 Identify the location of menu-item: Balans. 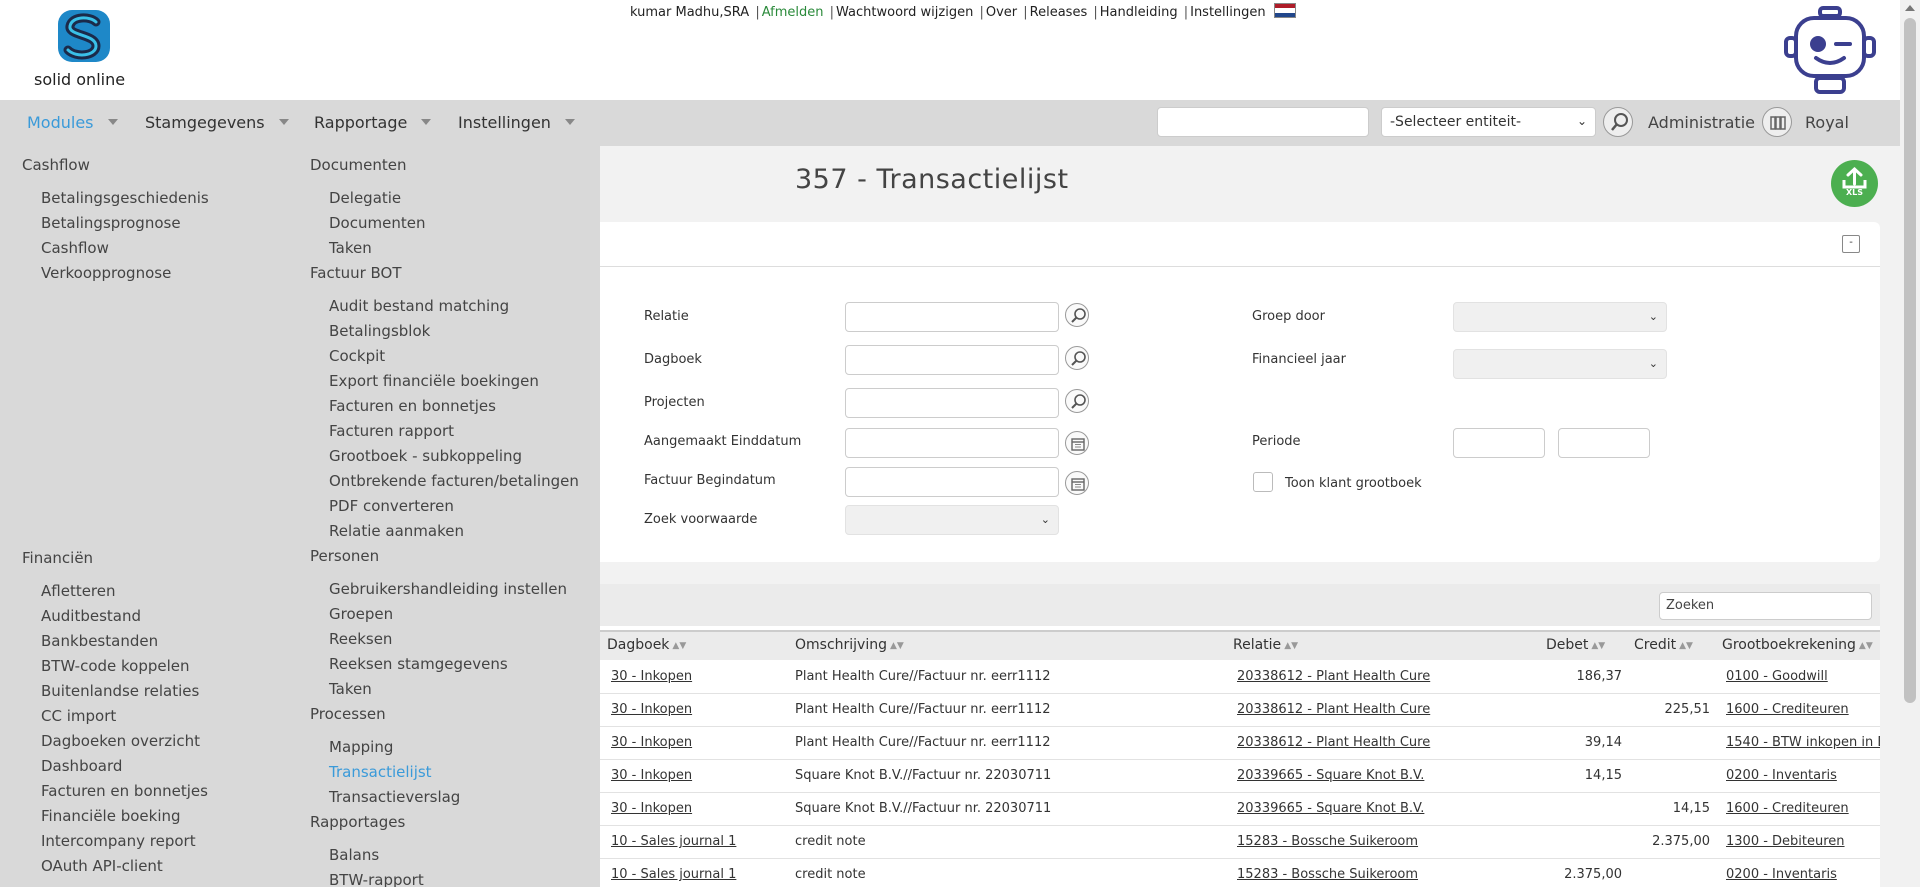
(354, 855).